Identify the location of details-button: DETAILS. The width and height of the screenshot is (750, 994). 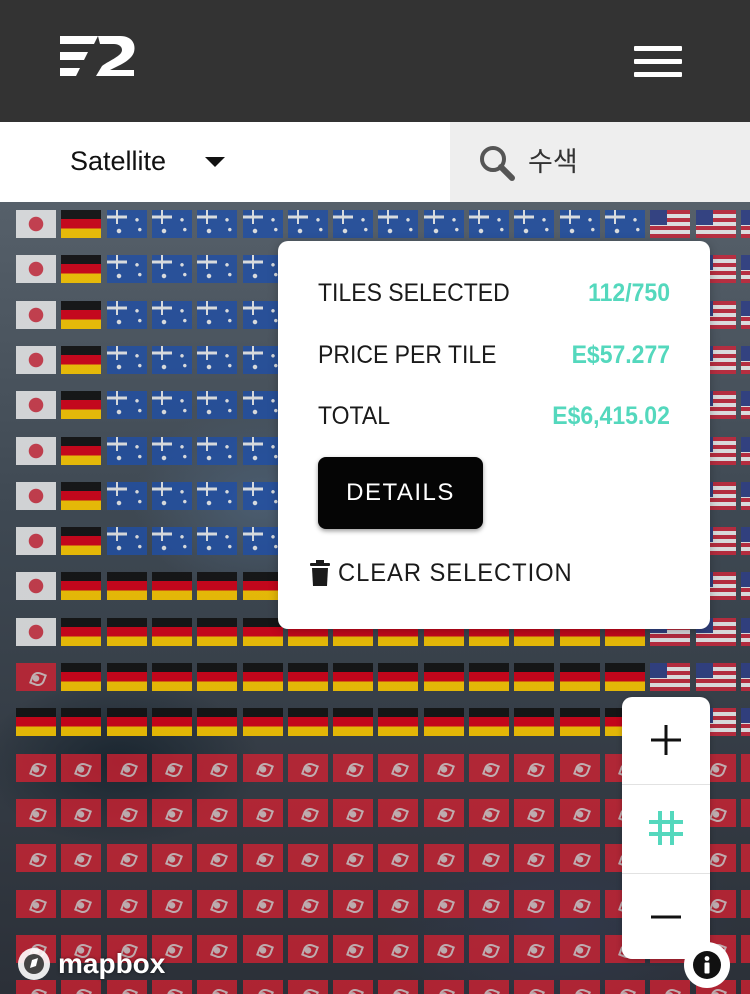
(400, 493).